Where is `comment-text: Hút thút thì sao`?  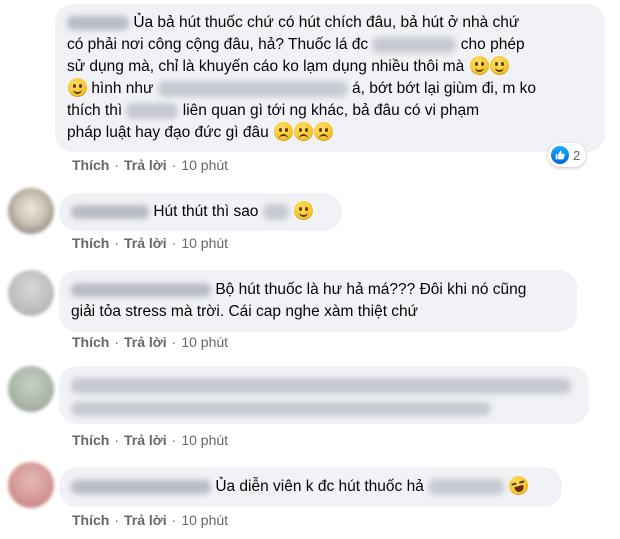
comment-text: Hút thút thì sao is located at coordinates (200, 212).